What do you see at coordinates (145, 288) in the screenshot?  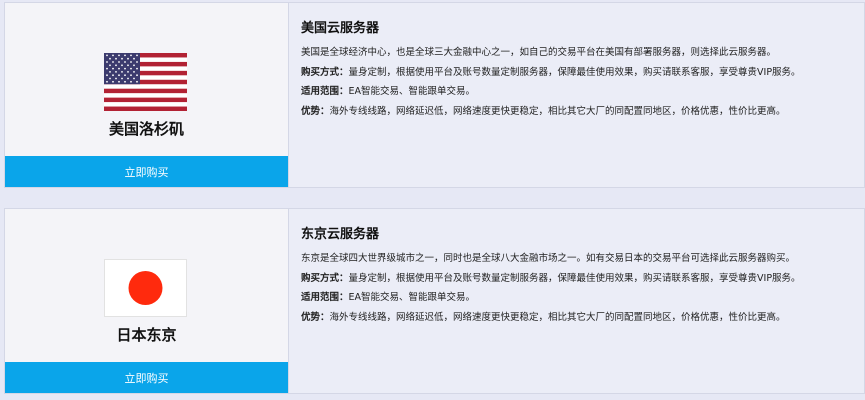 I see `japan-flag-icon` at bounding box center [145, 288].